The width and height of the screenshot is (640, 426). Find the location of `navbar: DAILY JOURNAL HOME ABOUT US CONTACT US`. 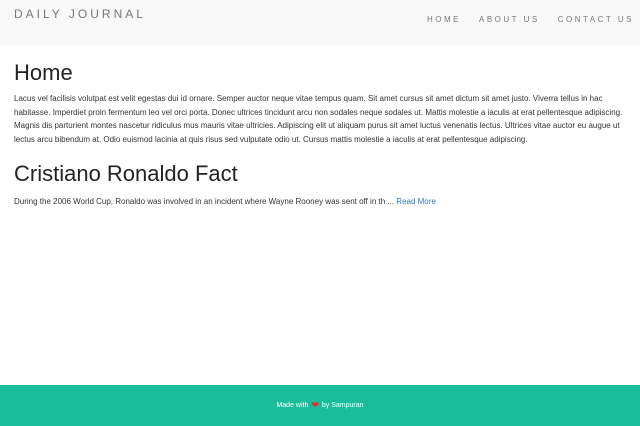

navbar: DAILY JOURNAL HOME ABOUT US CONTACT US is located at coordinates (320, 23).